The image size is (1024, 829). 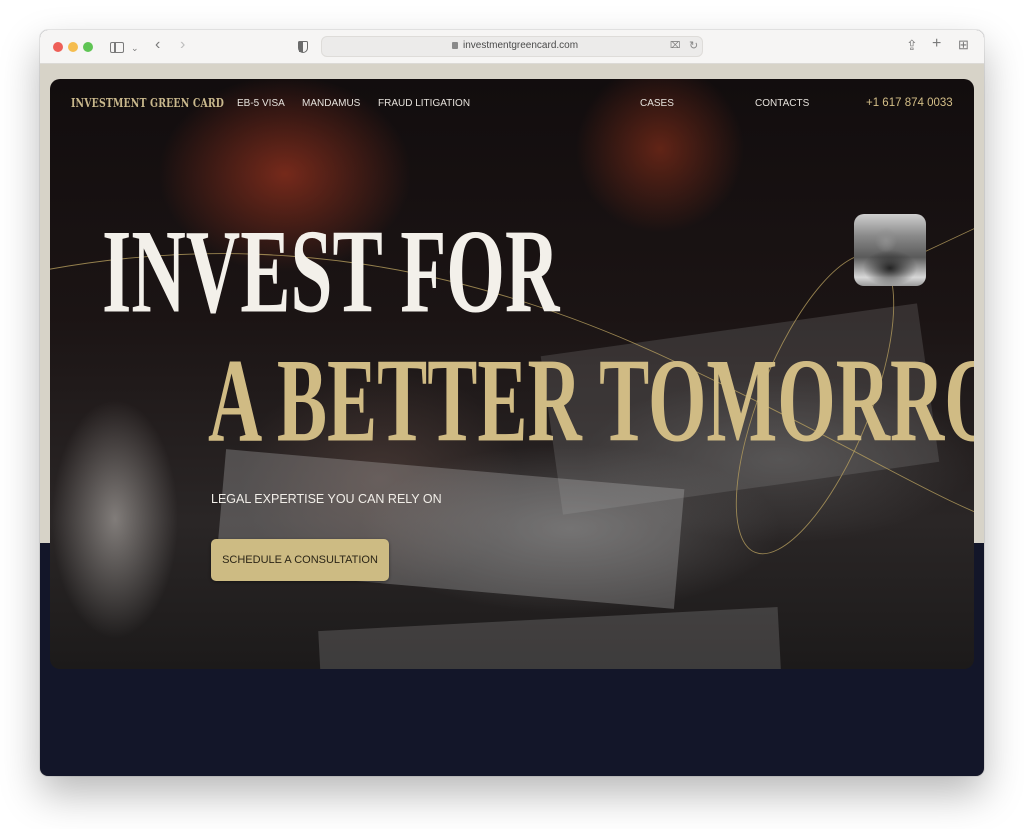 What do you see at coordinates (890, 250) in the screenshot?
I see `attorney-photo` at bounding box center [890, 250].